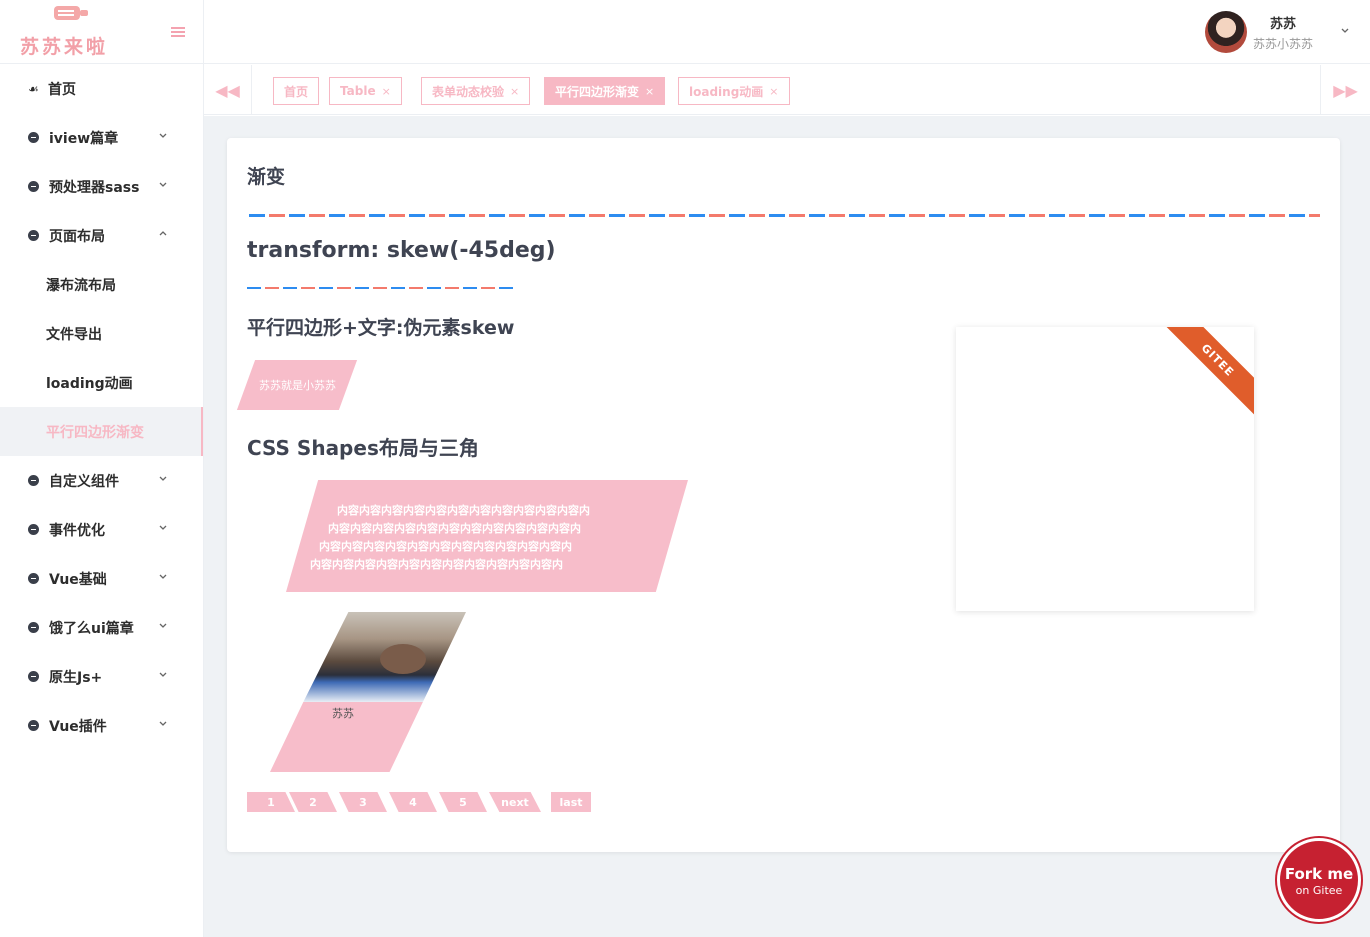  I want to click on sidebar-item-label: Vue插件, so click(78, 726).